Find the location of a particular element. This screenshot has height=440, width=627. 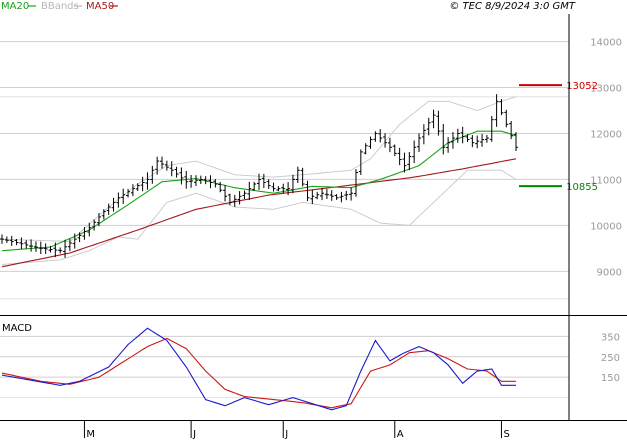

x-tick-label: M is located at coordinates (90, 434).